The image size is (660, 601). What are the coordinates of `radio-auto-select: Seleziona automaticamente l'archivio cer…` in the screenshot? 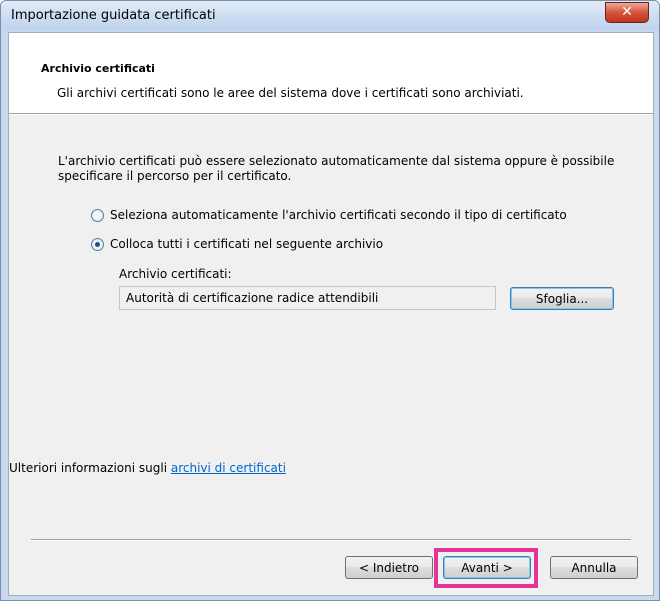 It's located at (329, 215).